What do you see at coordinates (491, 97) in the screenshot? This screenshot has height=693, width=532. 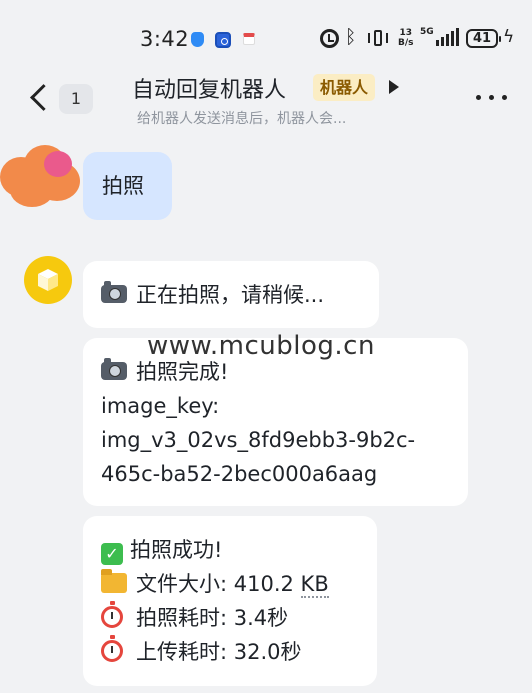 I see `more-options-button` at bounding box center [491, 97].